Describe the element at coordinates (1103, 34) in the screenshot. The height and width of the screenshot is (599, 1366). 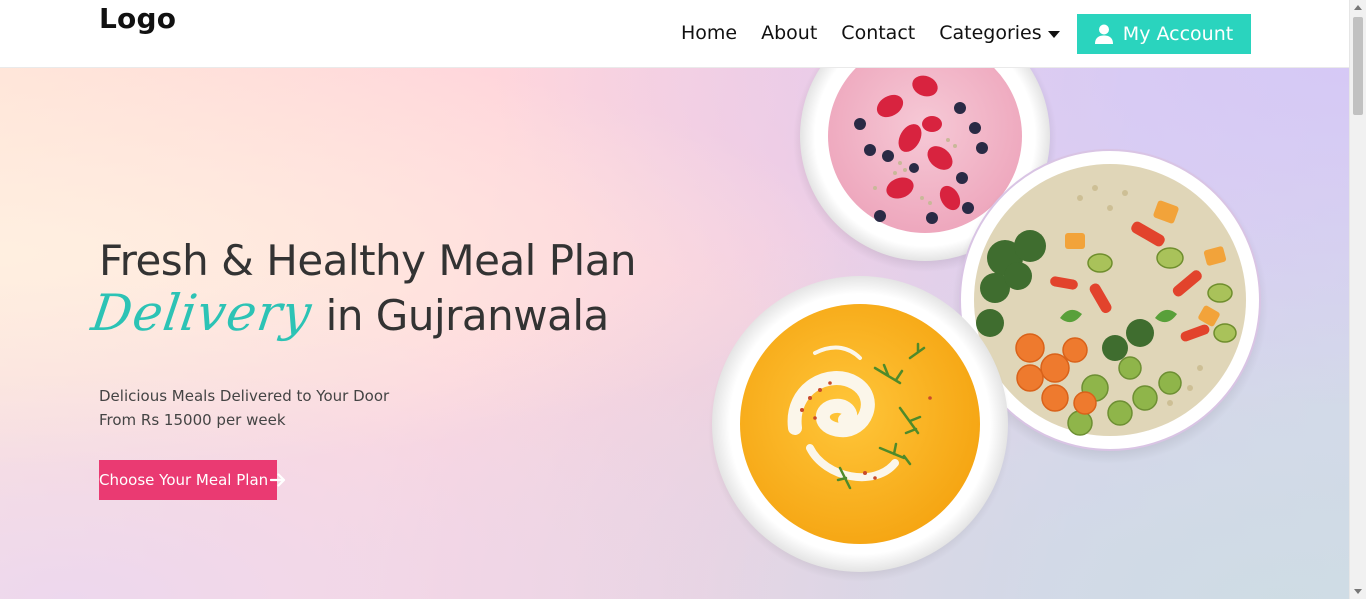
I see `user-icon` at that location.